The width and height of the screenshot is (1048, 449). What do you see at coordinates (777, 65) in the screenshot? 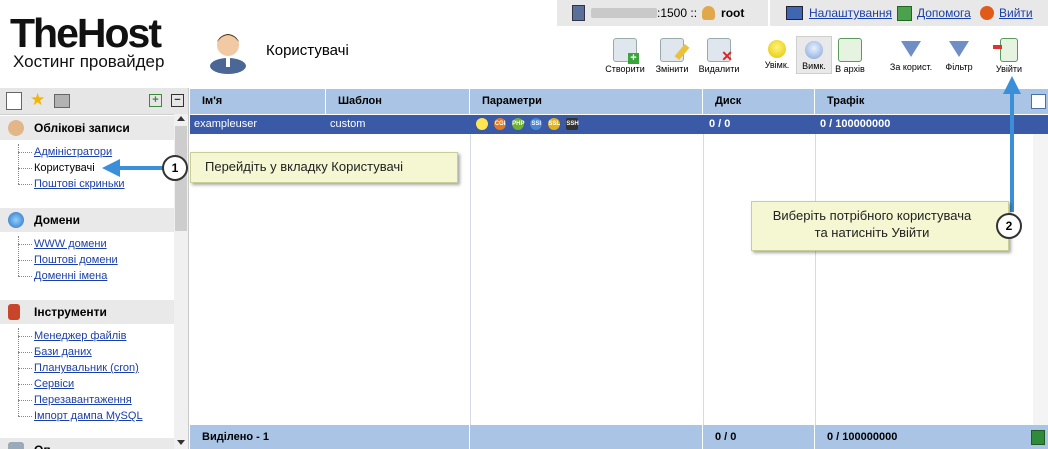
I see `enable-label: Увімк.` at bounding box center [777, 65].